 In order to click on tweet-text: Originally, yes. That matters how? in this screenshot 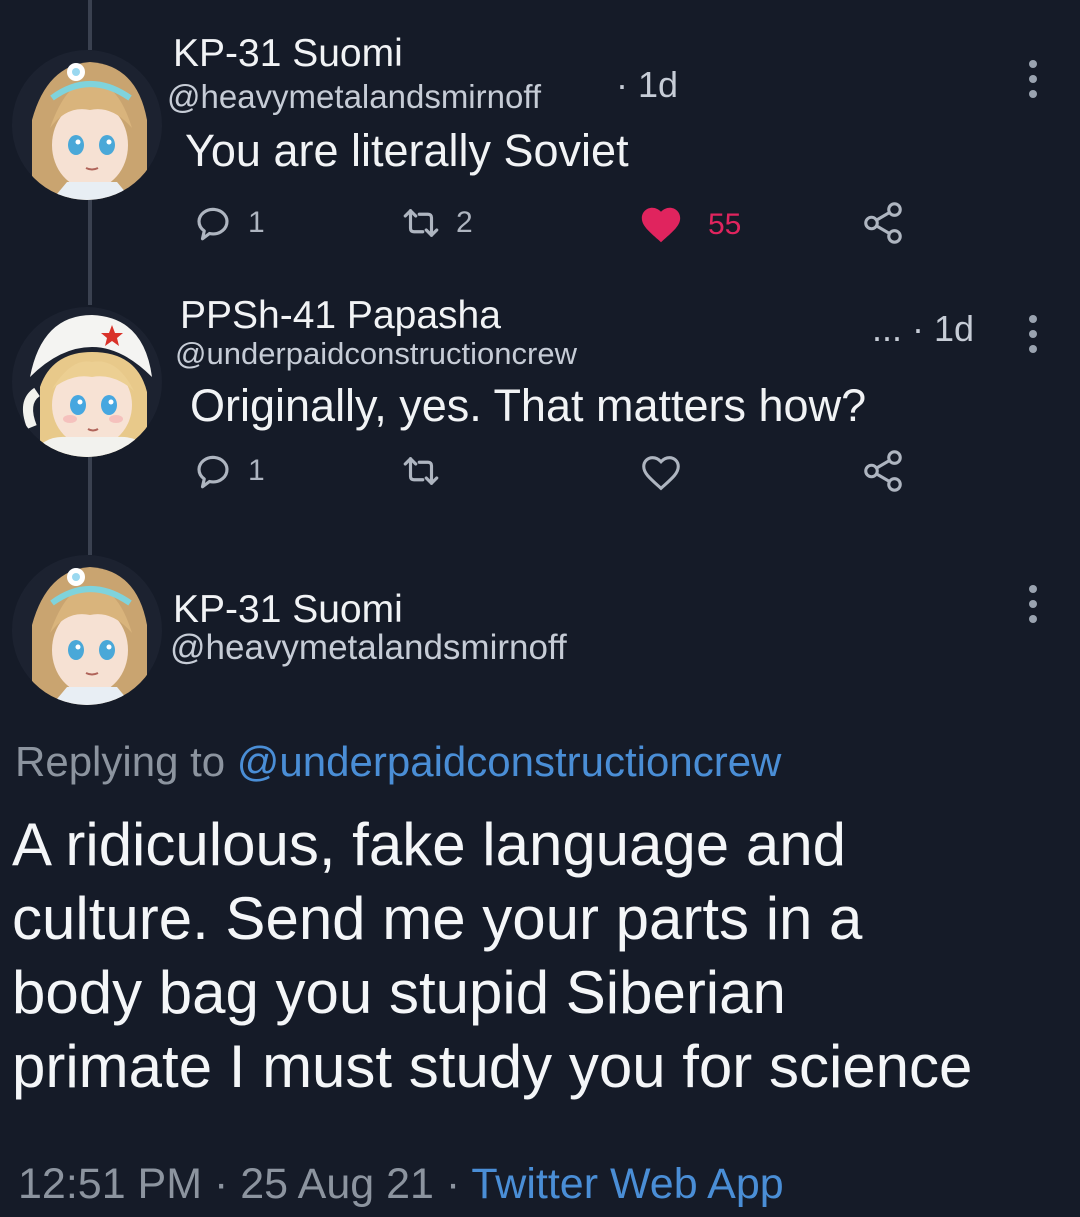, I will do `click(528, 405)`.